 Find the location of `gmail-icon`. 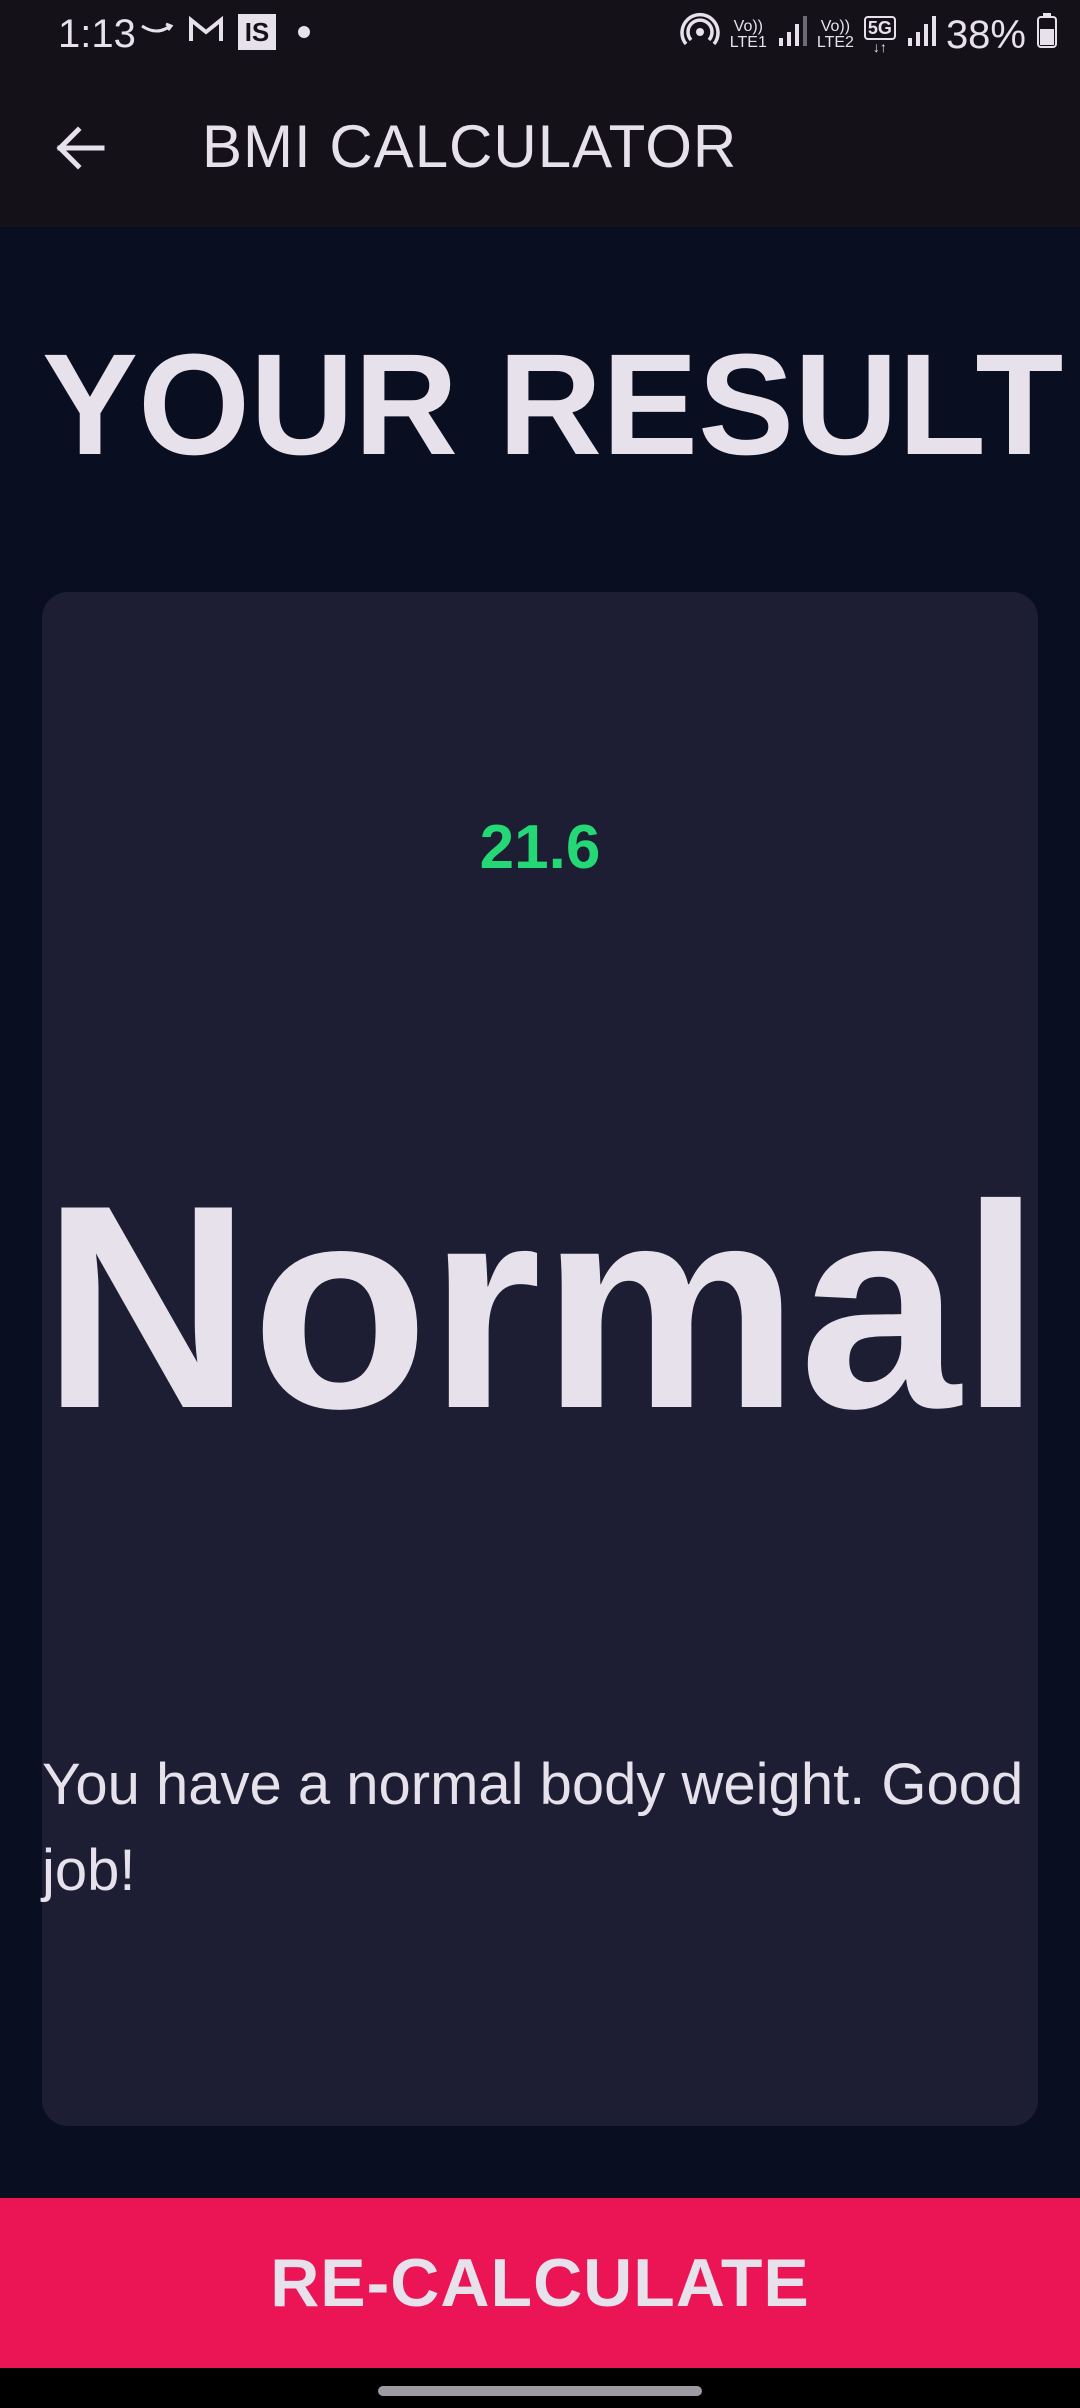

gmail-icon is located at coordinates (206, 32).